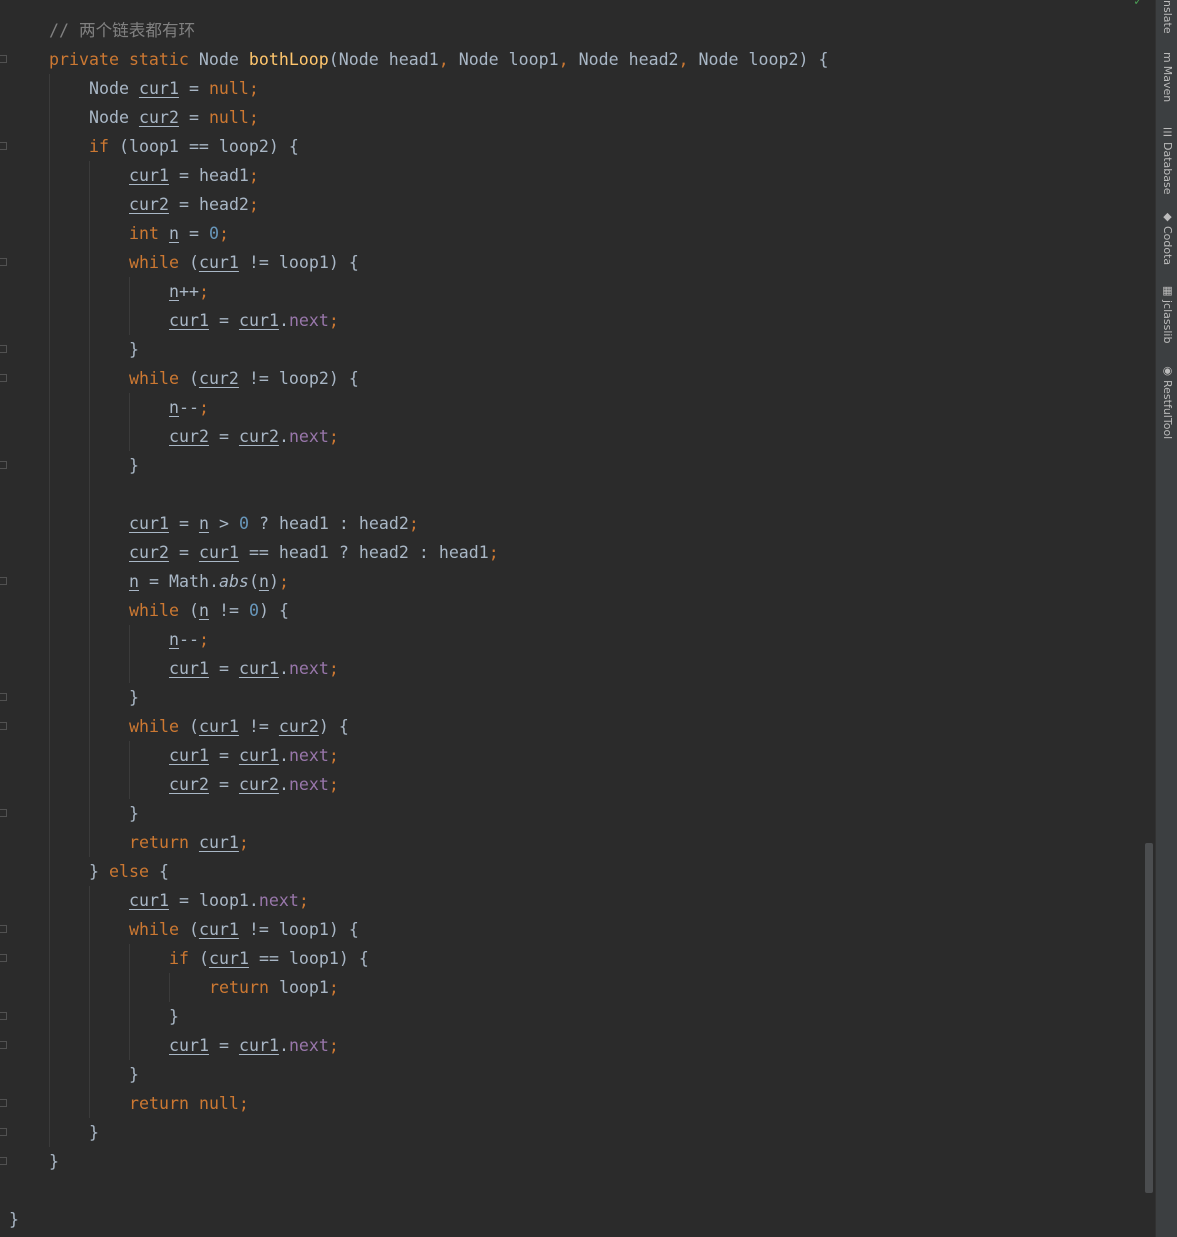 This screenshot has height=1237, width=1177. What do you see at coordinates (189, 1045) in the screenshot?
I see `code-token: cur1` at bounding box center [189, 1045].